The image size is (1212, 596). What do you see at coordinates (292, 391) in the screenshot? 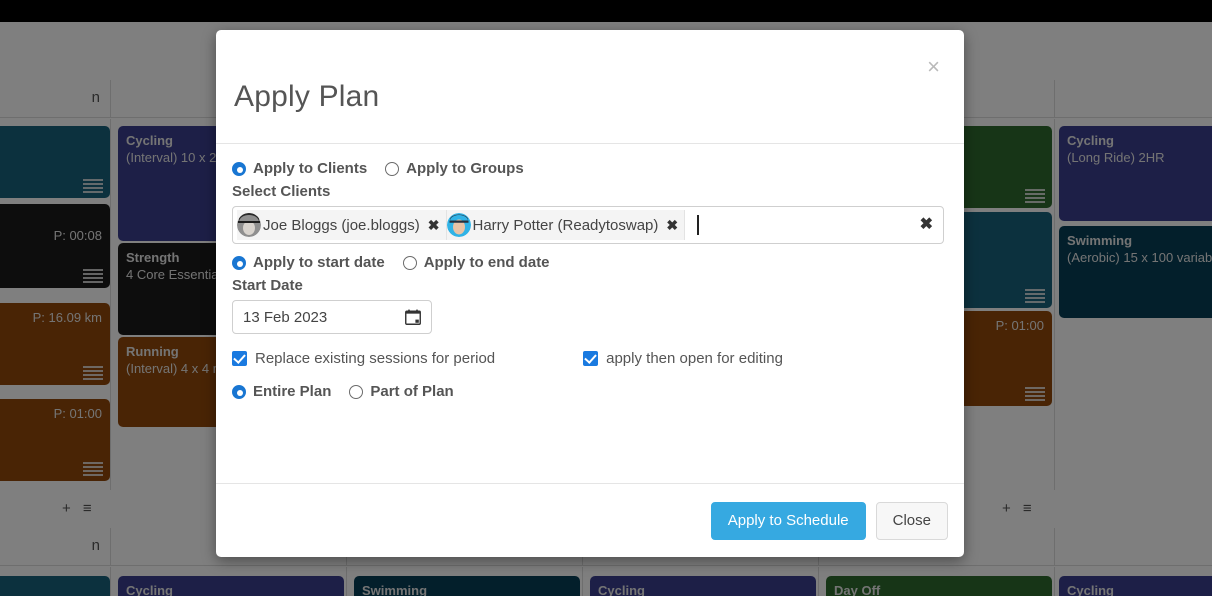
I see `radio-label: Entire Plan` at bounding box center [292, 391].